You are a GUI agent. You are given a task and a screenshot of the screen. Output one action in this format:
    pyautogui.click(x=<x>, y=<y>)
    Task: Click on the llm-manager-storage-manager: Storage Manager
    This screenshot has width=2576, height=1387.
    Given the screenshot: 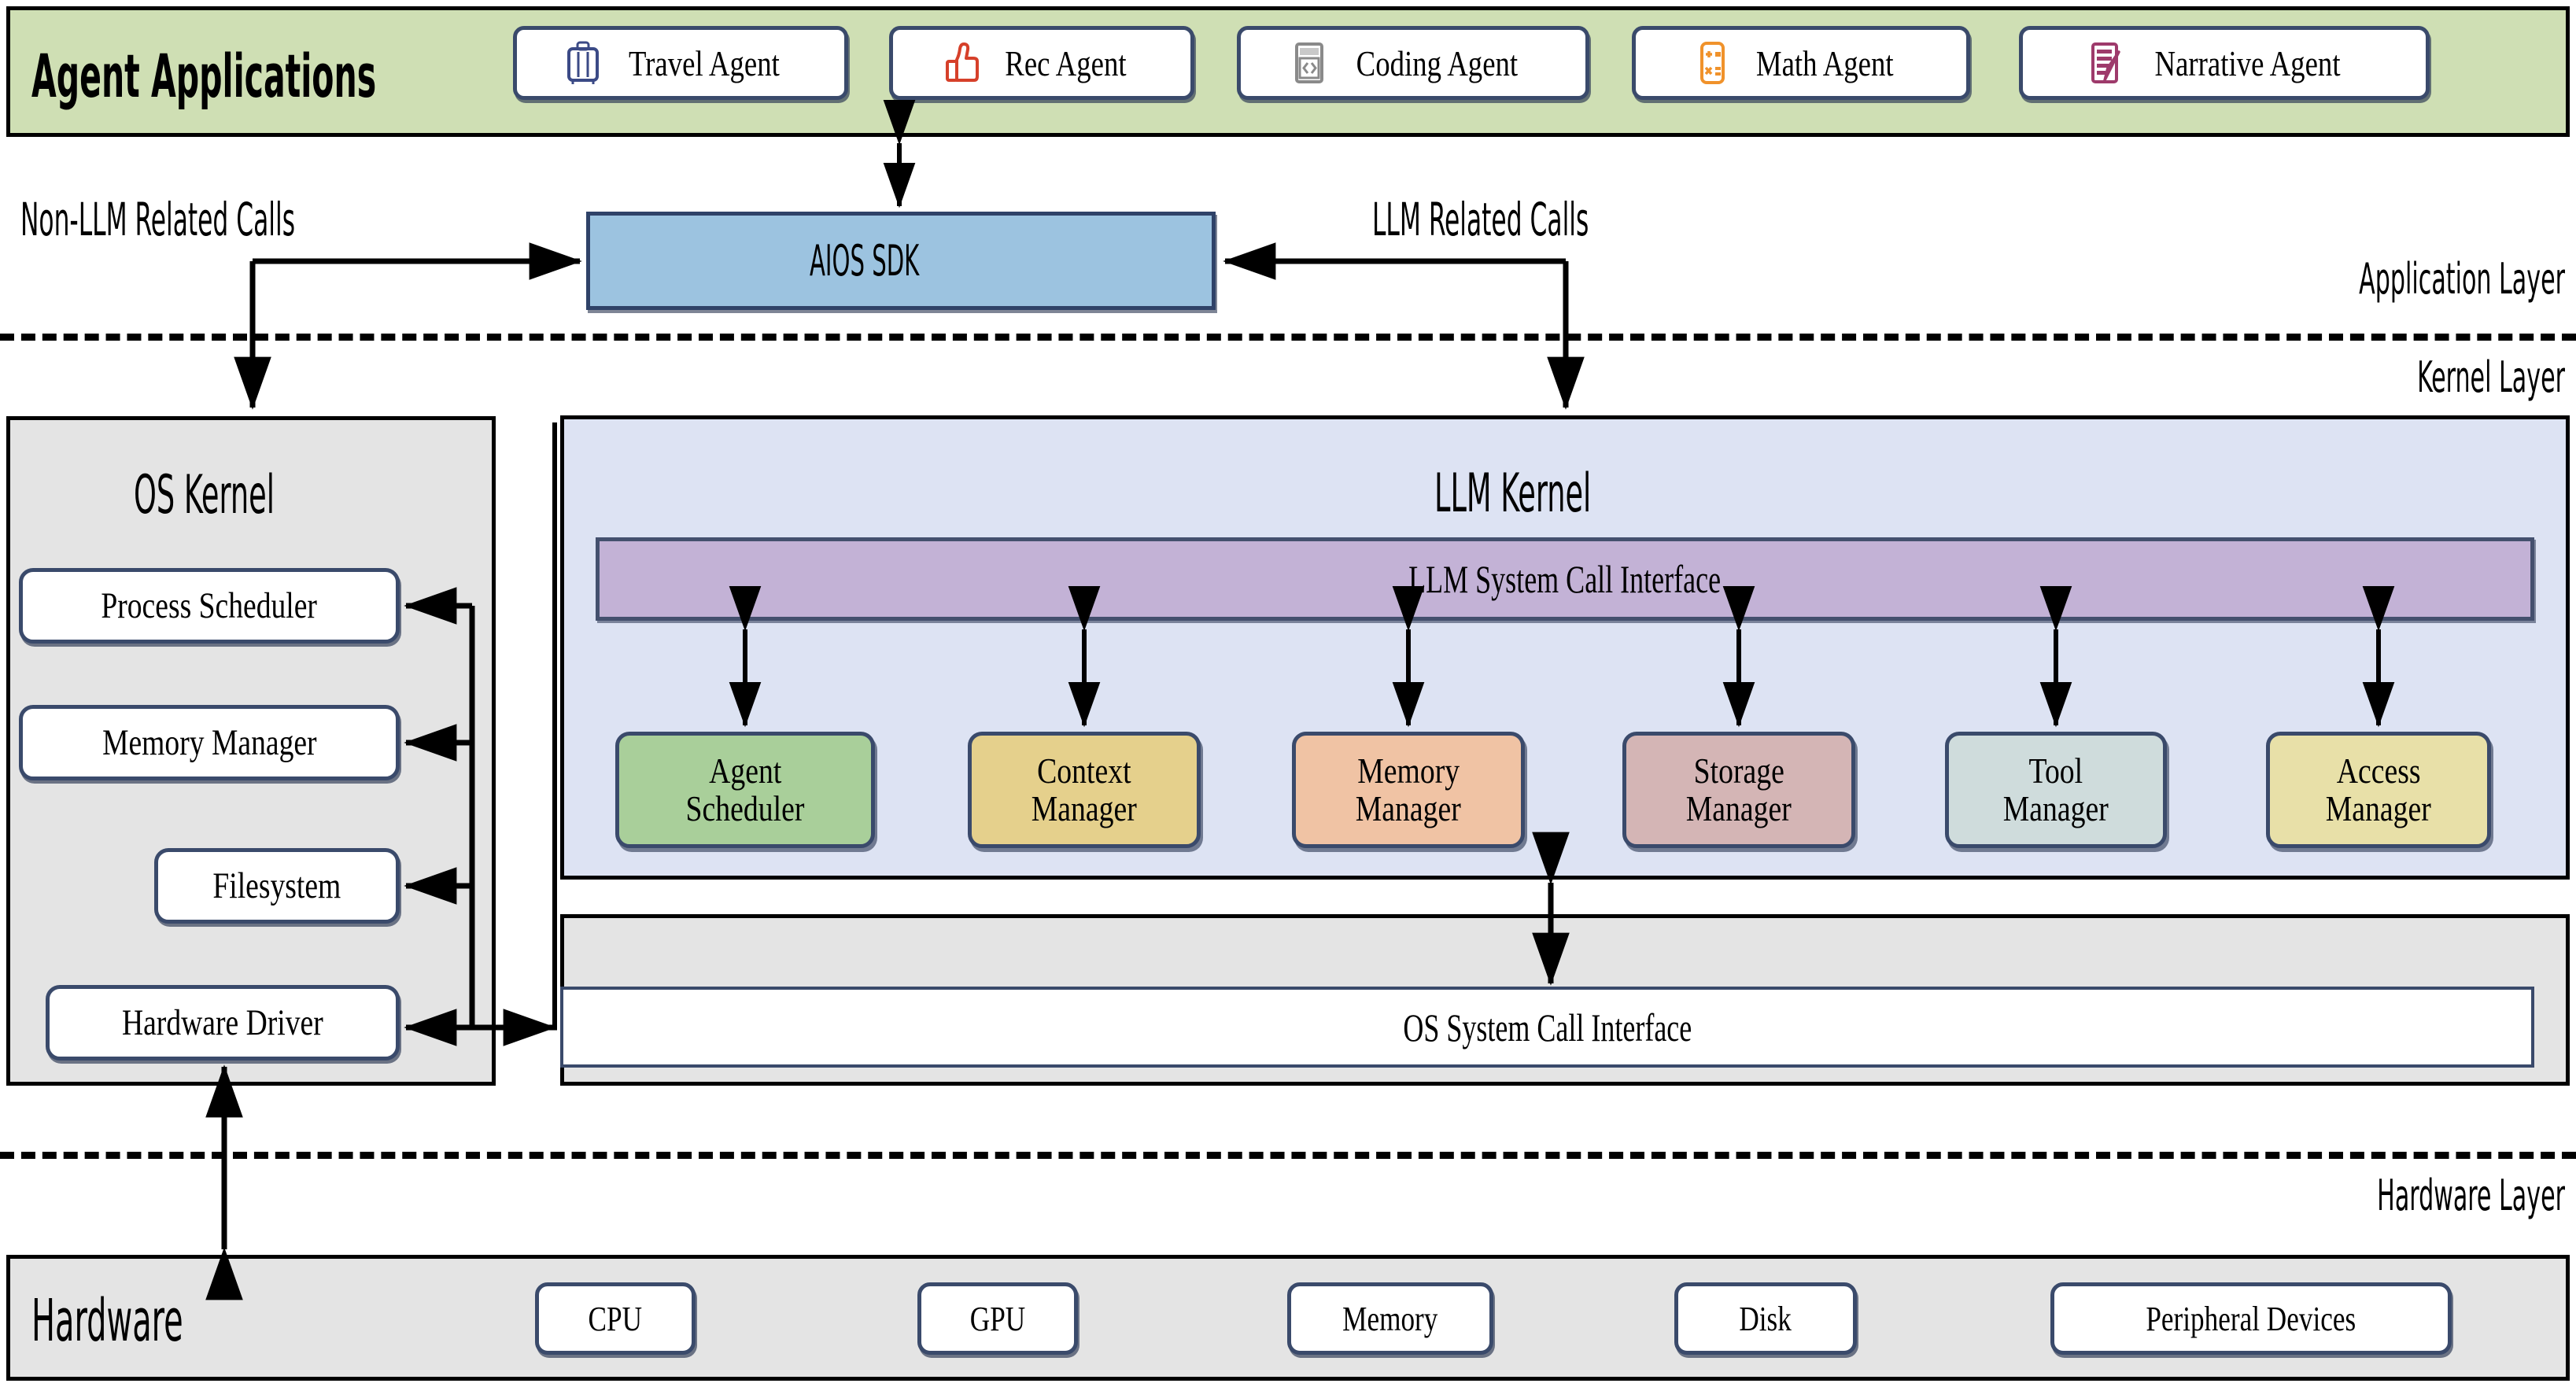 What is the action you would take?
    pyautogui.click(x=1738, y=790)
    